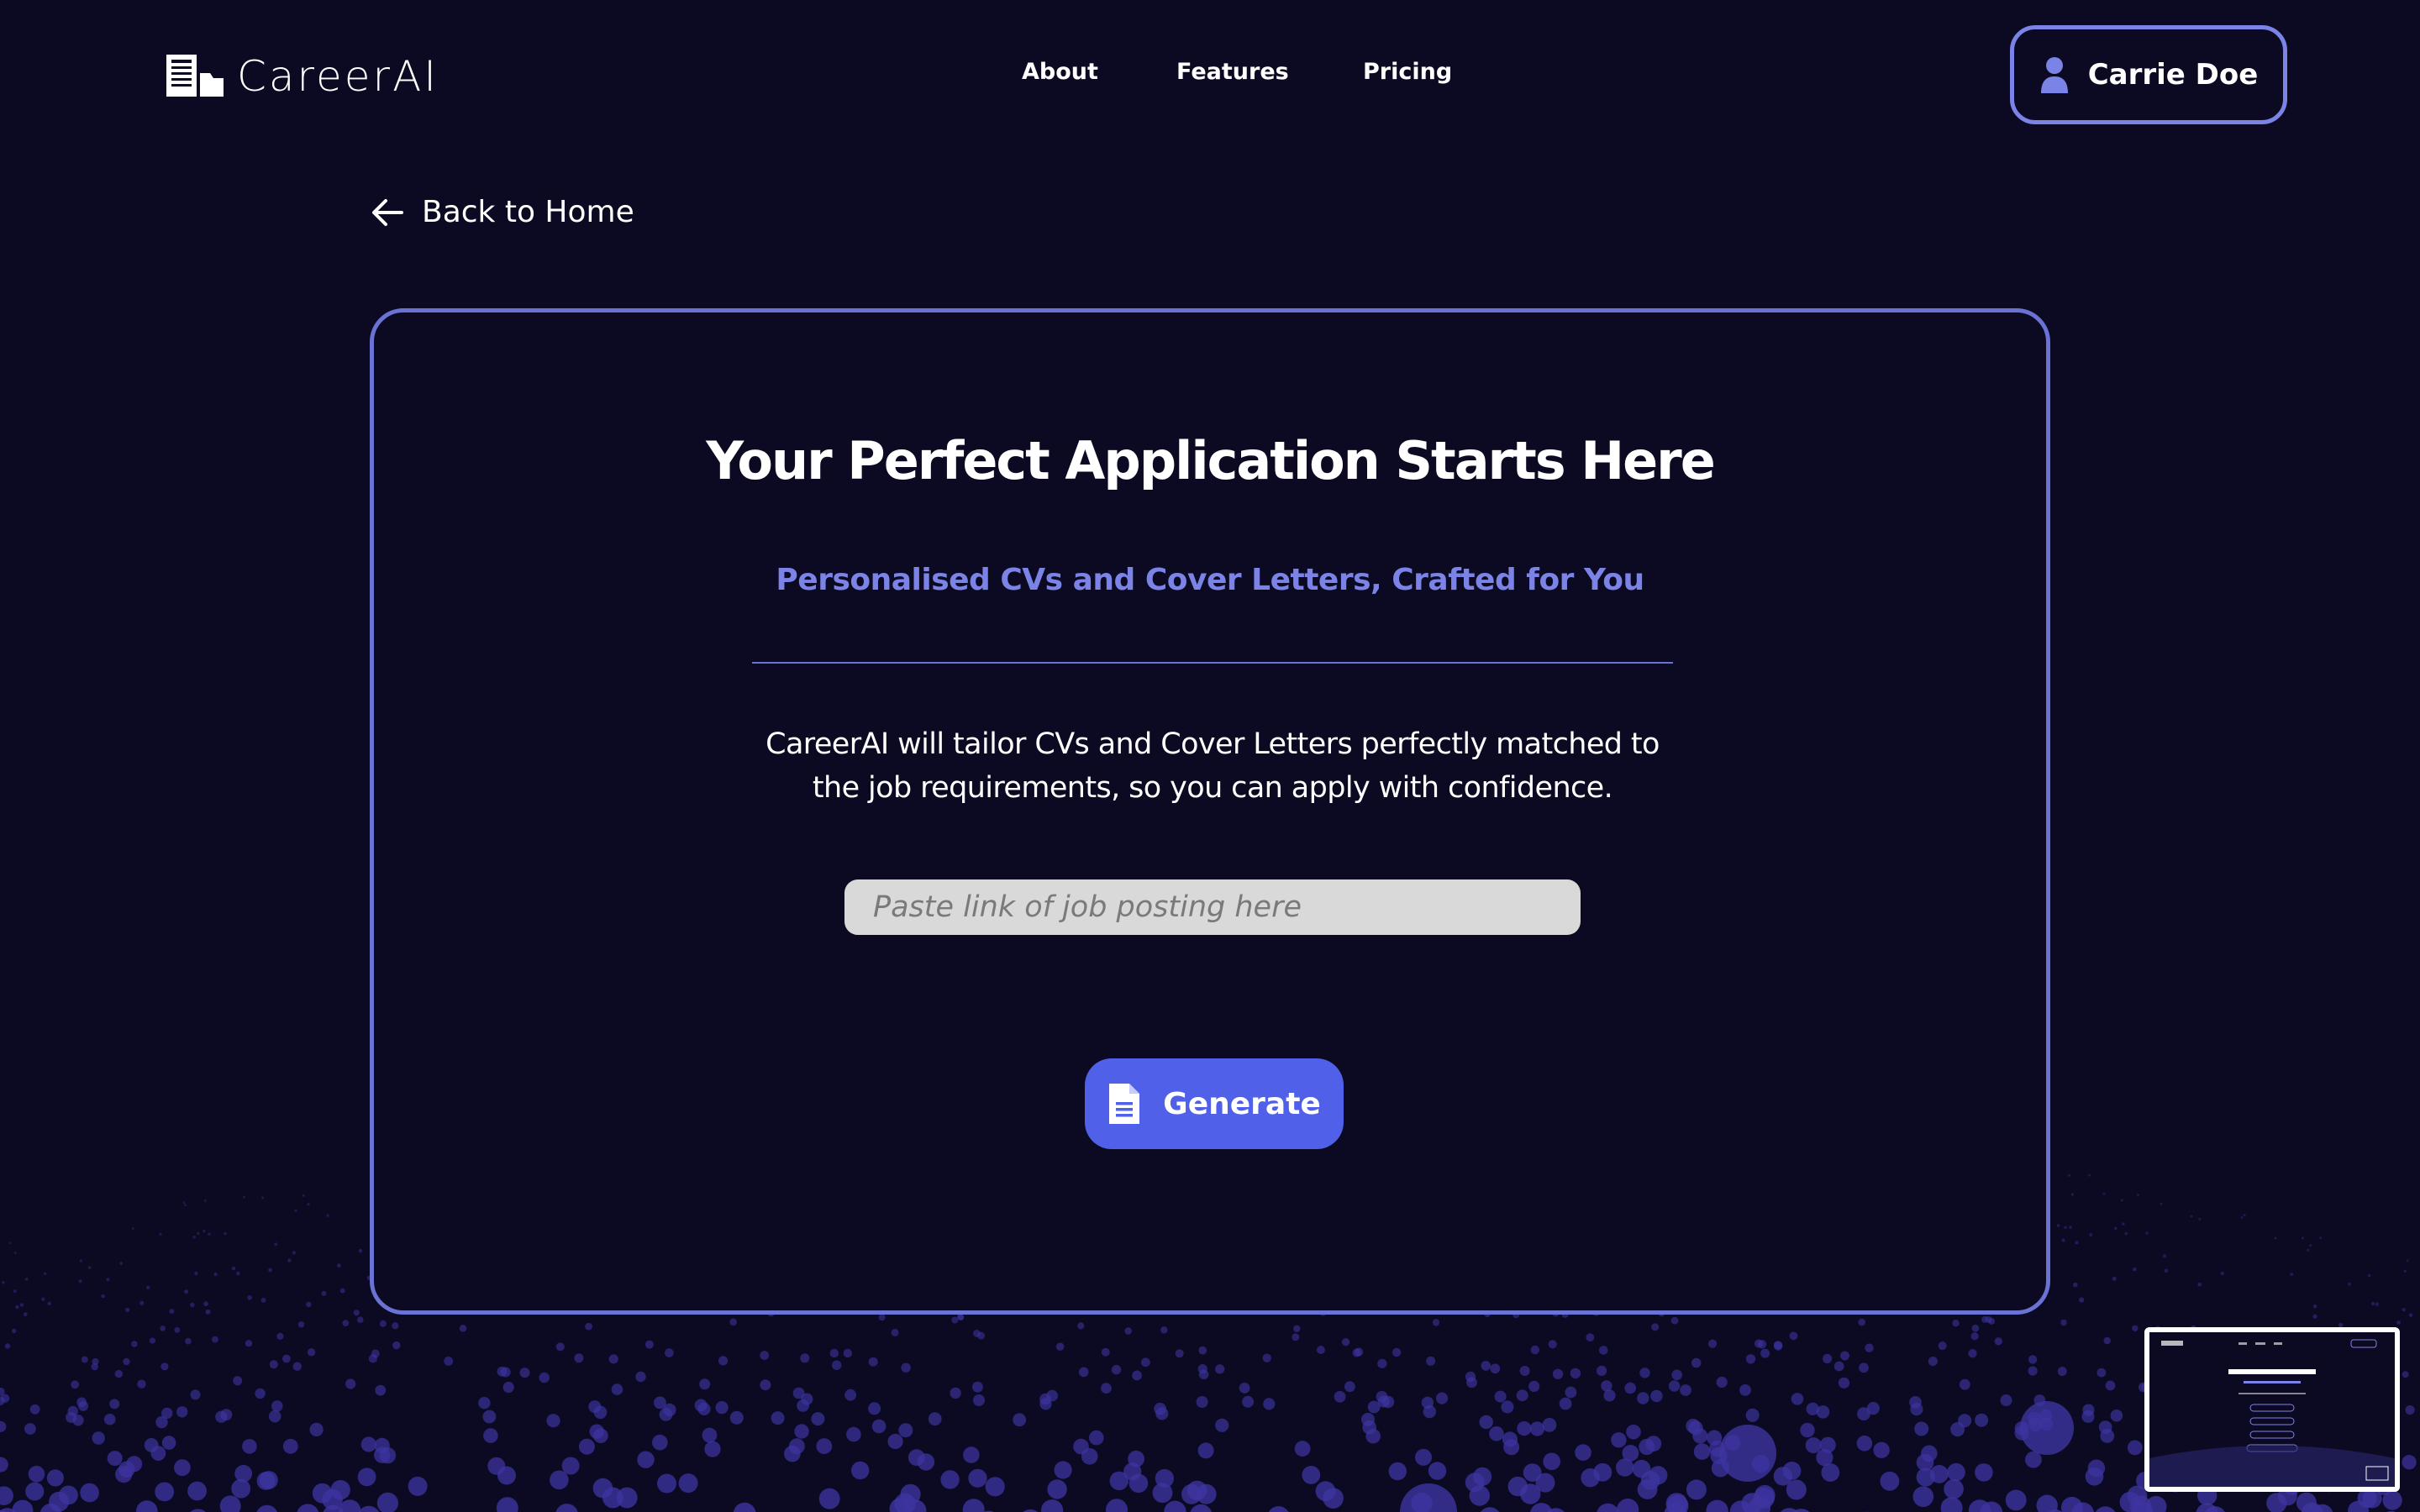  What do you see at coordinates (1212, 907) in the screenshot?
I see `job-link-input` at bounding box center [1212, 907].